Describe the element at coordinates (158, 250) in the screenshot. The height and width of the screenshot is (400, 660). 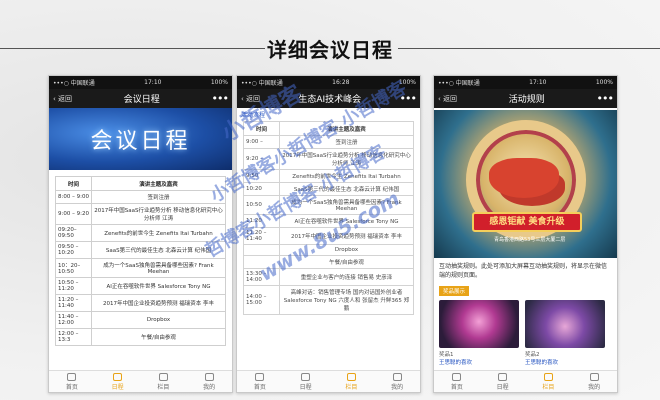
I see `row-topic: SaaS第三代的最佳生态 北森云计算 纪伟国` at that location.